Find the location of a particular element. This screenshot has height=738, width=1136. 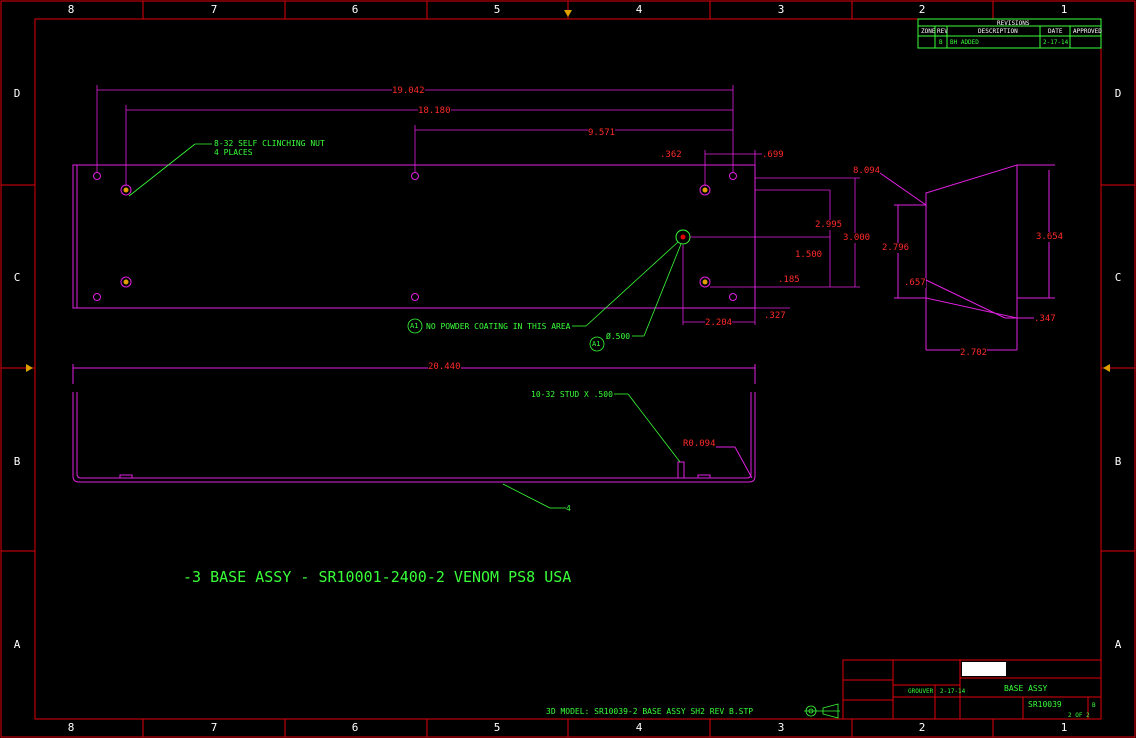

title-block-dwg-no: SR10039 is located at coordinates (1045, 704).